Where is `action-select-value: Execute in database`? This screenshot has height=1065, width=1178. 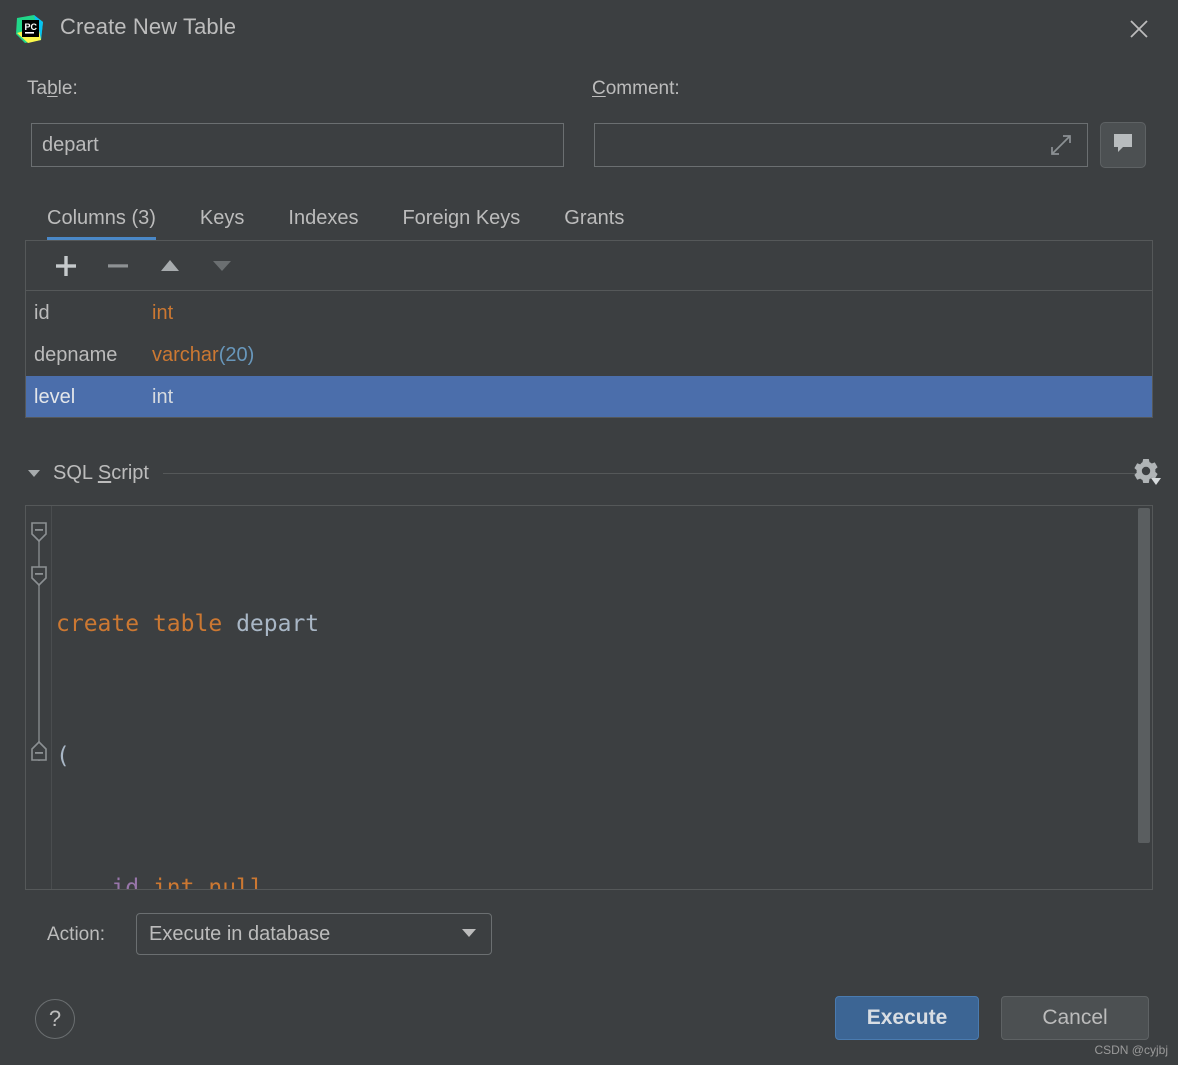
action-select-value: Execute in database is located at coordinates (240, 933).